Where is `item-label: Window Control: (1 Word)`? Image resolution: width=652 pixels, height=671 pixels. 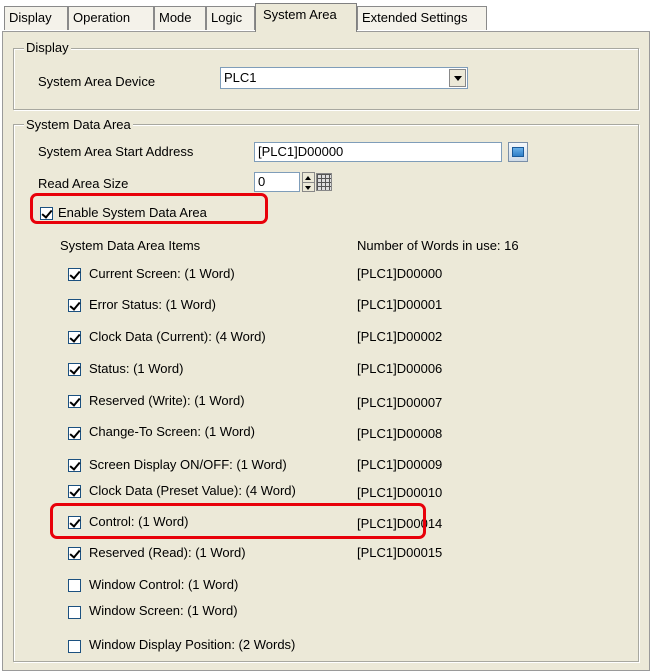 item-label: Window Control: (1 Word) is located at coordinates (164, 584).